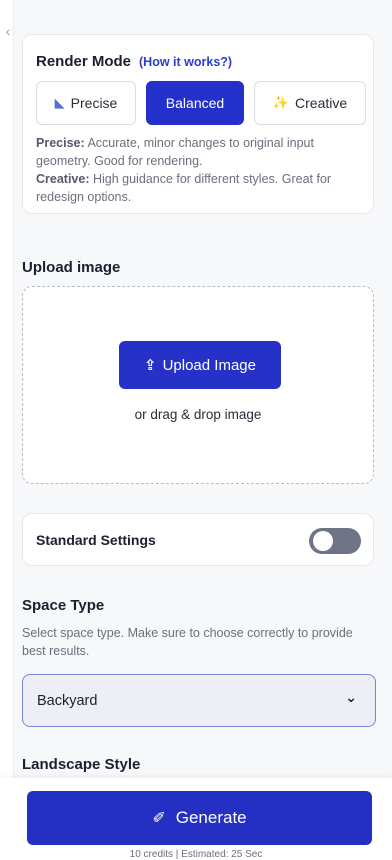 The image size is (392, 860). Describe the element at coordinates (323, 541) in the screenshot. I see `toggle-knob` at that location.